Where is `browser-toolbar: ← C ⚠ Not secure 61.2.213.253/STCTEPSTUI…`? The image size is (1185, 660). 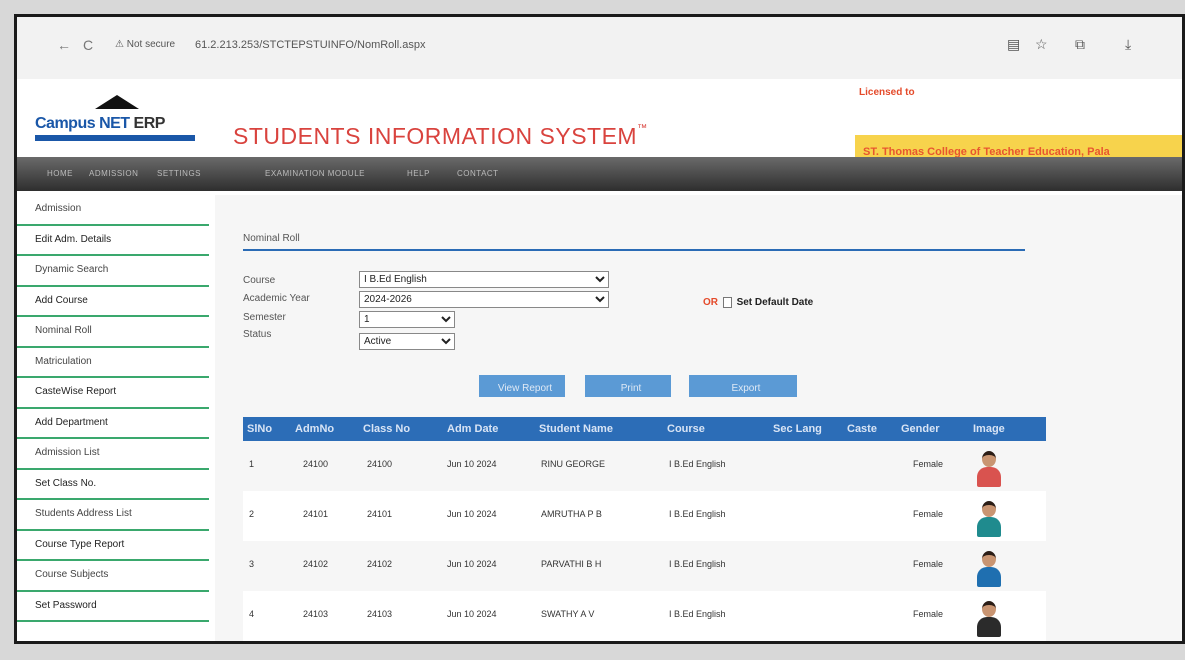 browser-toolbar: ← C ⚠ Not secure 61.2.213.253/STCTEPSTUI… is located at coordinates (599, 48).